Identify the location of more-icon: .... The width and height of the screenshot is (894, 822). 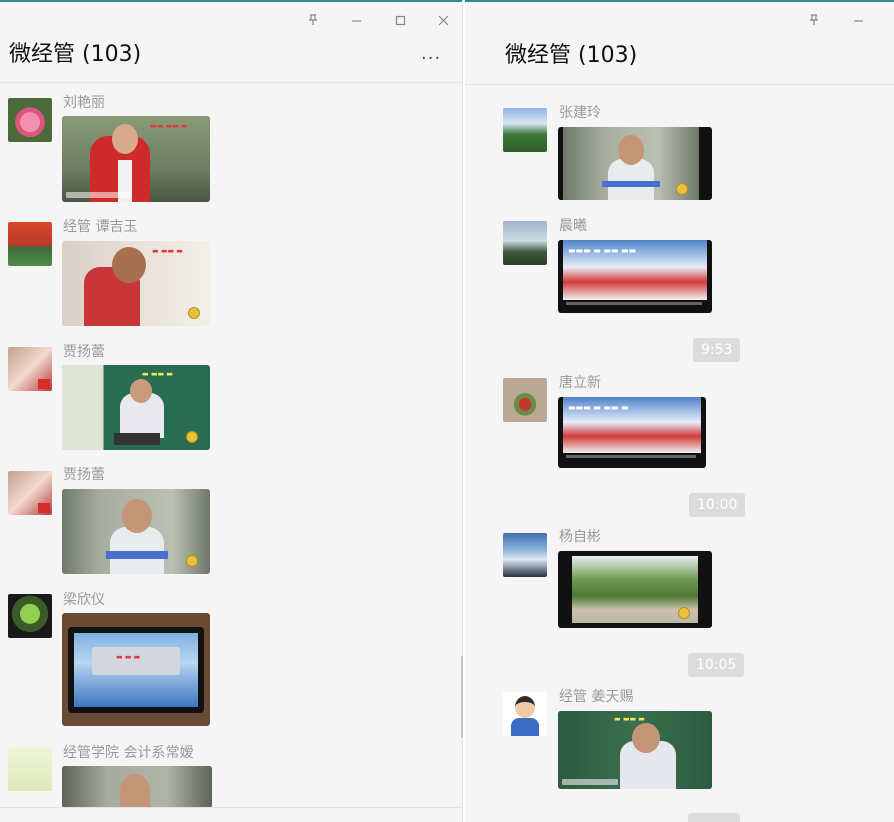
(433, 55).